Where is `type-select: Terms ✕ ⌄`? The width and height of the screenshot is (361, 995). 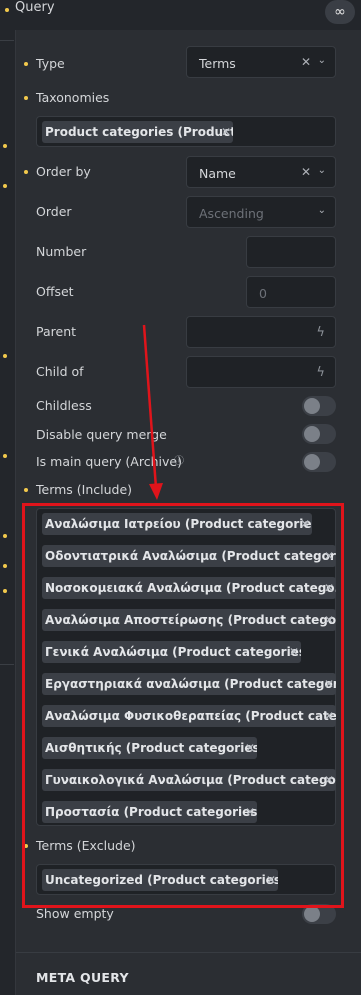 type-select: Terms ✕ ⌄ is located at coordinates (261, 62).